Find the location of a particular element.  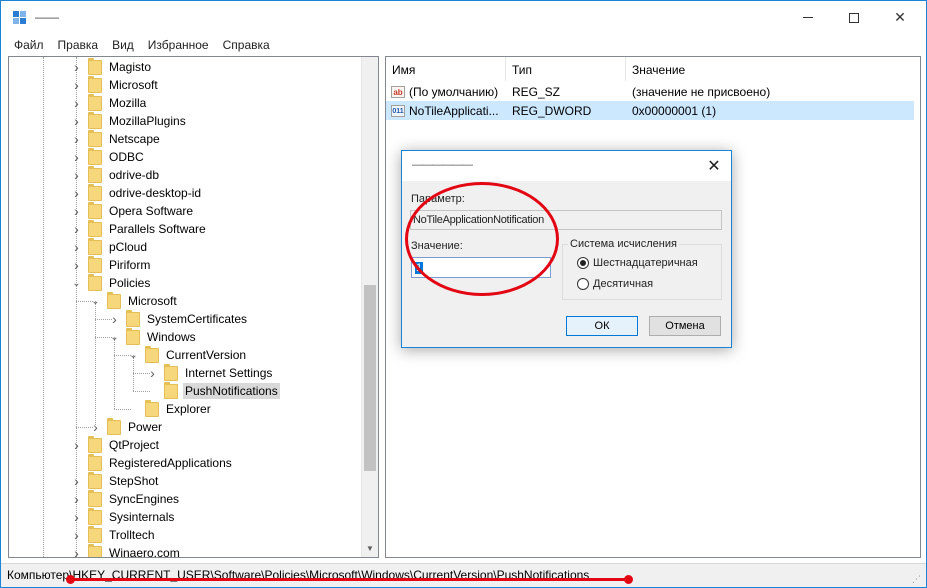

value-data: 0x00000001 (1) is located at coordinates (674, 110).